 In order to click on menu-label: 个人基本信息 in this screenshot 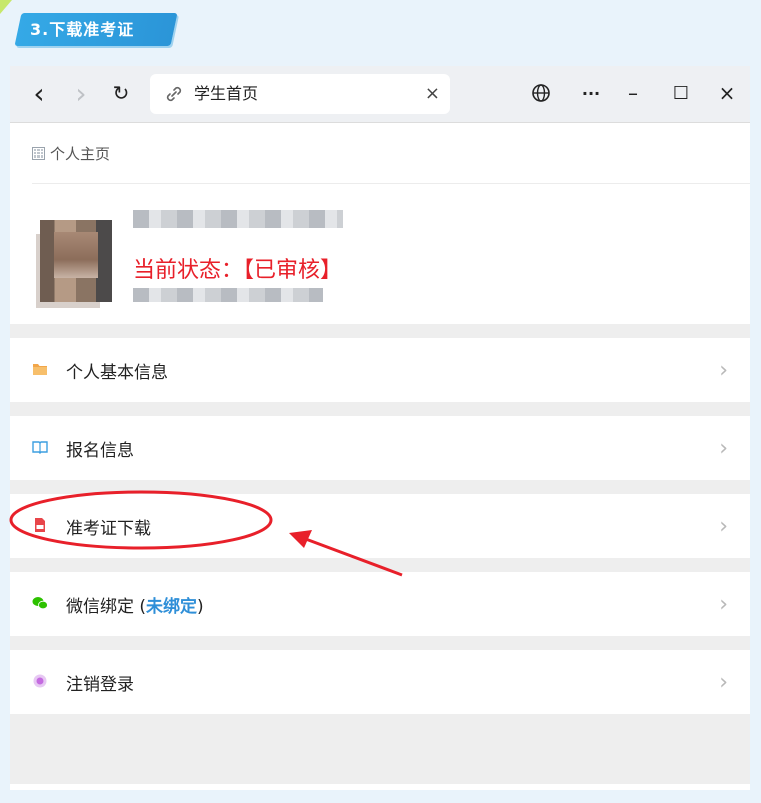, I will do `click(117, 372)`.